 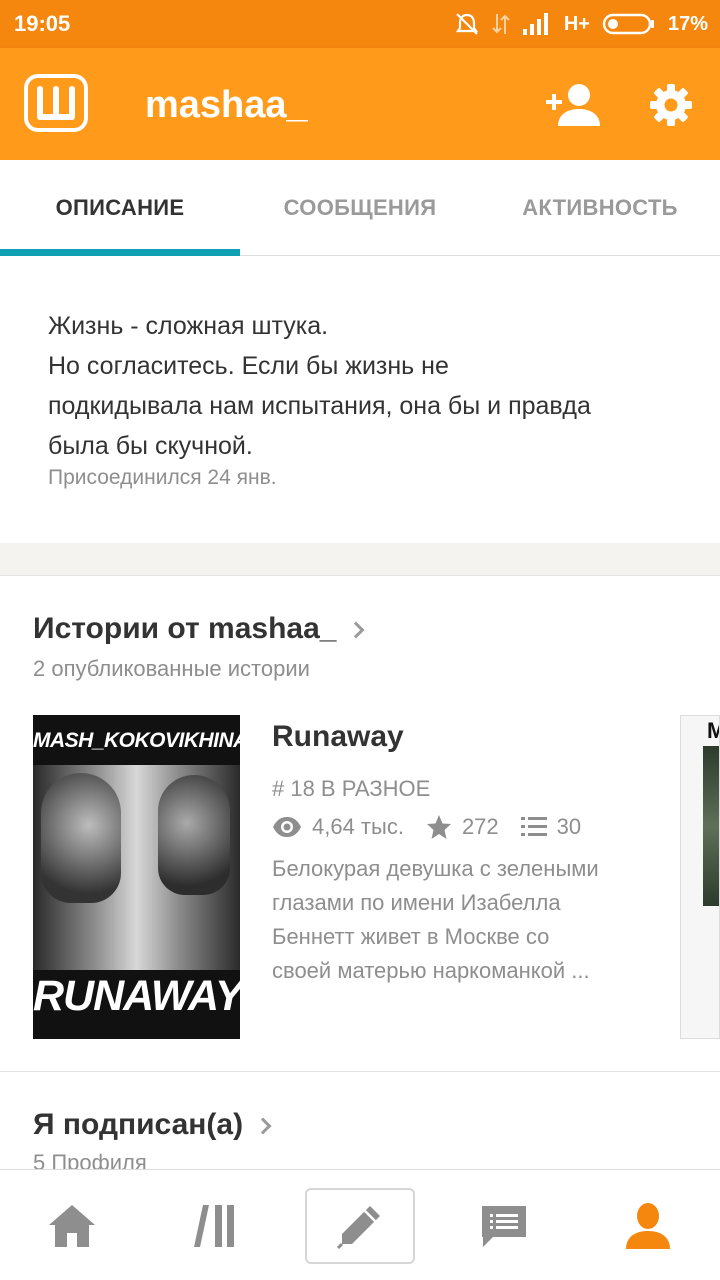 I want to click on parts-stat: 30, so click(x=551, y=827).